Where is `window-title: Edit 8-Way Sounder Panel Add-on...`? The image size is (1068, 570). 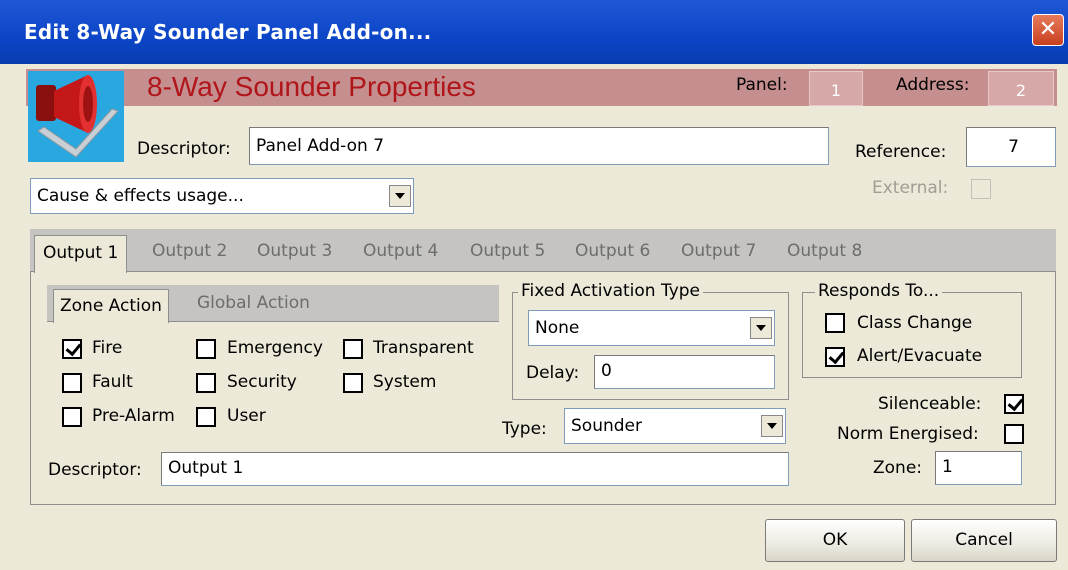
window-title: Edit 8-Way Sounder Panel Add-on... is located at coordinates (228, 32).